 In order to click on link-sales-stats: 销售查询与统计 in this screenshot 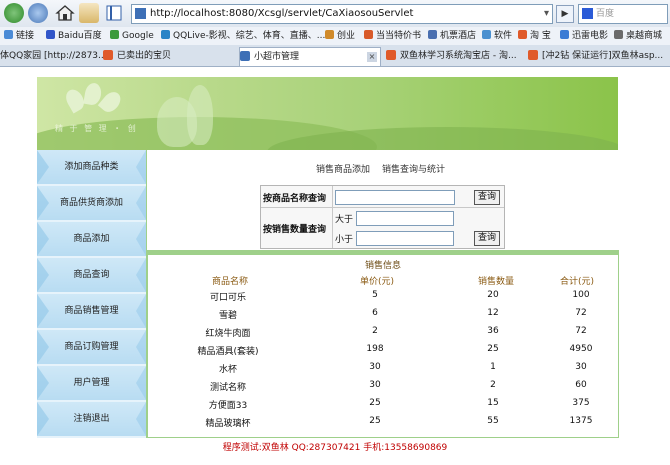, I will do `click(413, 168)`.